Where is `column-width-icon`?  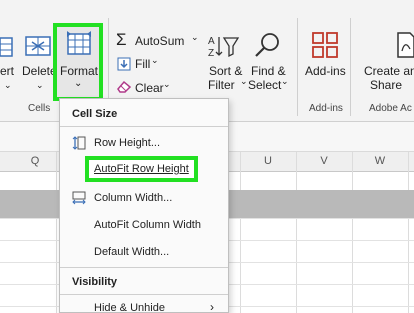 column-width-icon is located at coordinates (79, 198).